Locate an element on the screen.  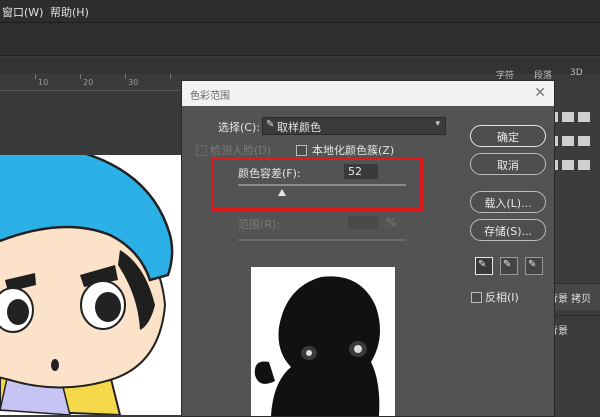
ruler-label: 30 is located at coordinates (133, 82).